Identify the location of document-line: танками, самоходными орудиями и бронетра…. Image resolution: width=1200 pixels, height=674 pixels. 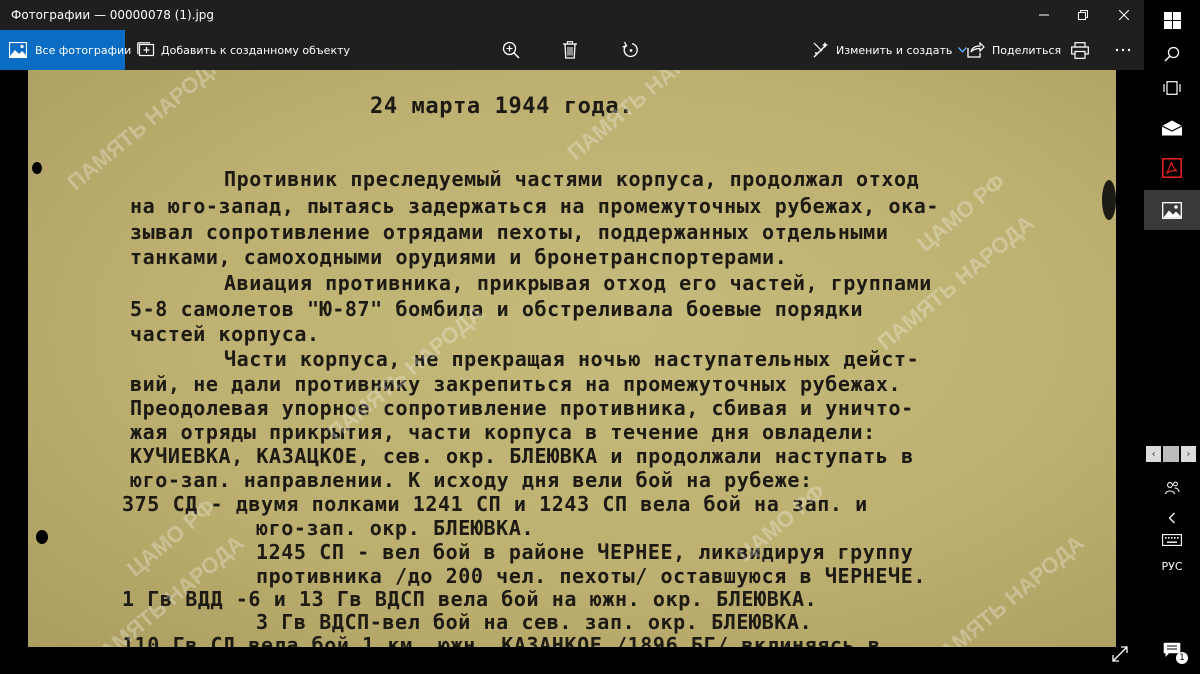
(459, 257).